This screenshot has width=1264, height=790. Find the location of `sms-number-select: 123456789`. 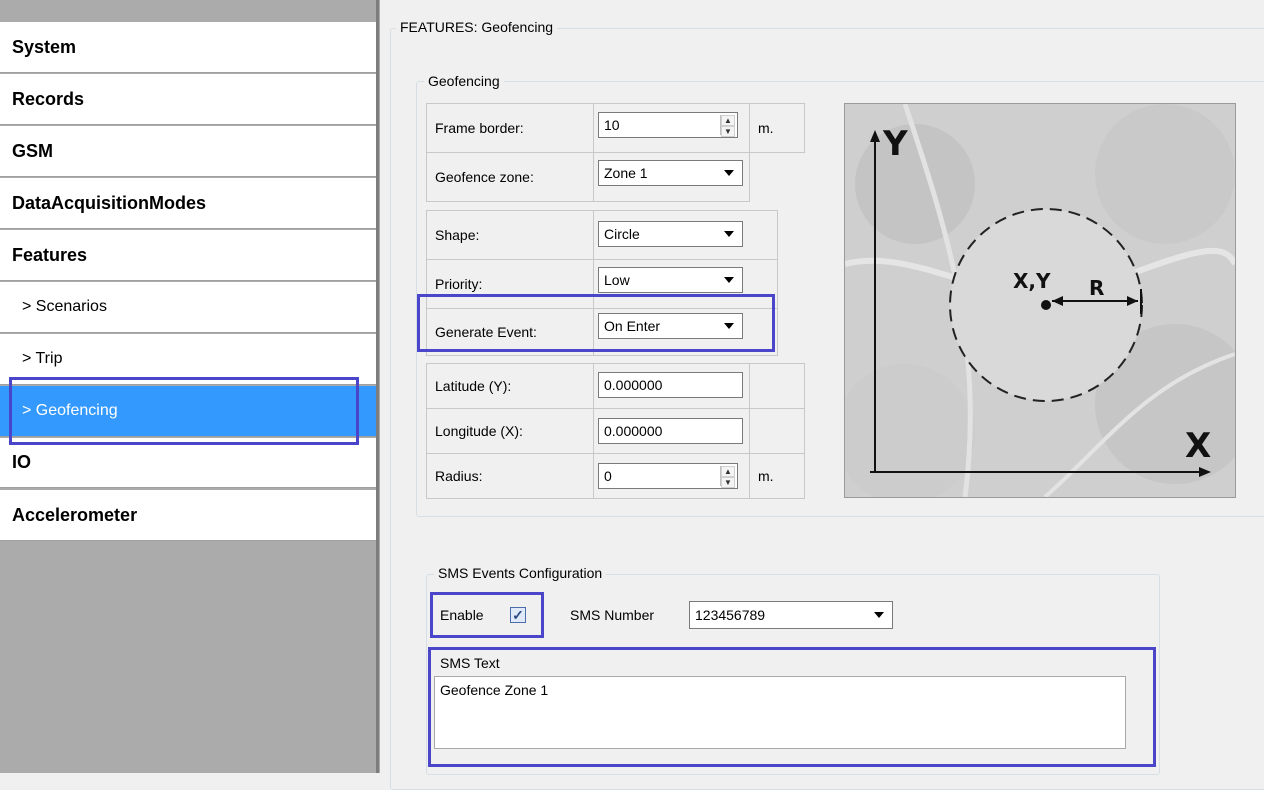

sms-number-select: 123456789 is located at coordinates (791, 615).